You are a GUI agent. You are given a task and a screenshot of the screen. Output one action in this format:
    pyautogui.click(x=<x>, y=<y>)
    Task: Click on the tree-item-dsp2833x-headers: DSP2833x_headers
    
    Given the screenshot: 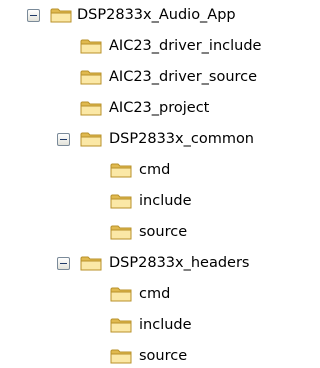 What is the action you would take?
    pyautogui.click(x=149, y=263)
    